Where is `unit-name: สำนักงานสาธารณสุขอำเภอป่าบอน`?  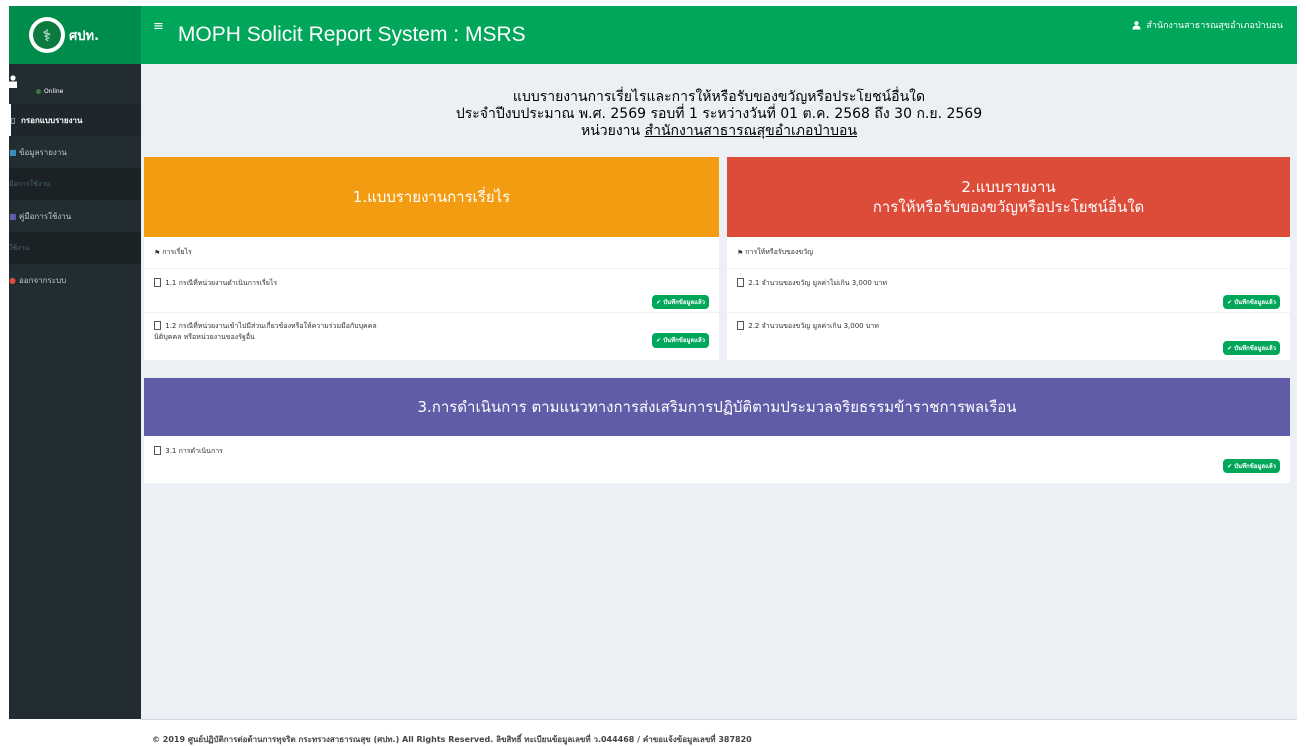
unit-name: สำนักงานสาธารณสุขอำเภอป่าบอน is located at coordinates (751, 131).